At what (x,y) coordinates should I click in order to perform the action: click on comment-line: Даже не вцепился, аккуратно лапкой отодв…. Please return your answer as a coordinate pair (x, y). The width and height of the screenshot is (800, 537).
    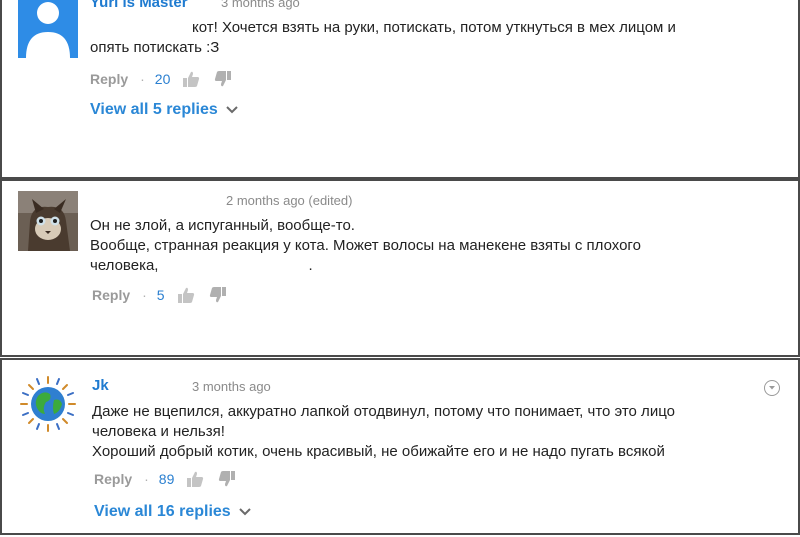
    Looking at the image, I should click on (383, 411).